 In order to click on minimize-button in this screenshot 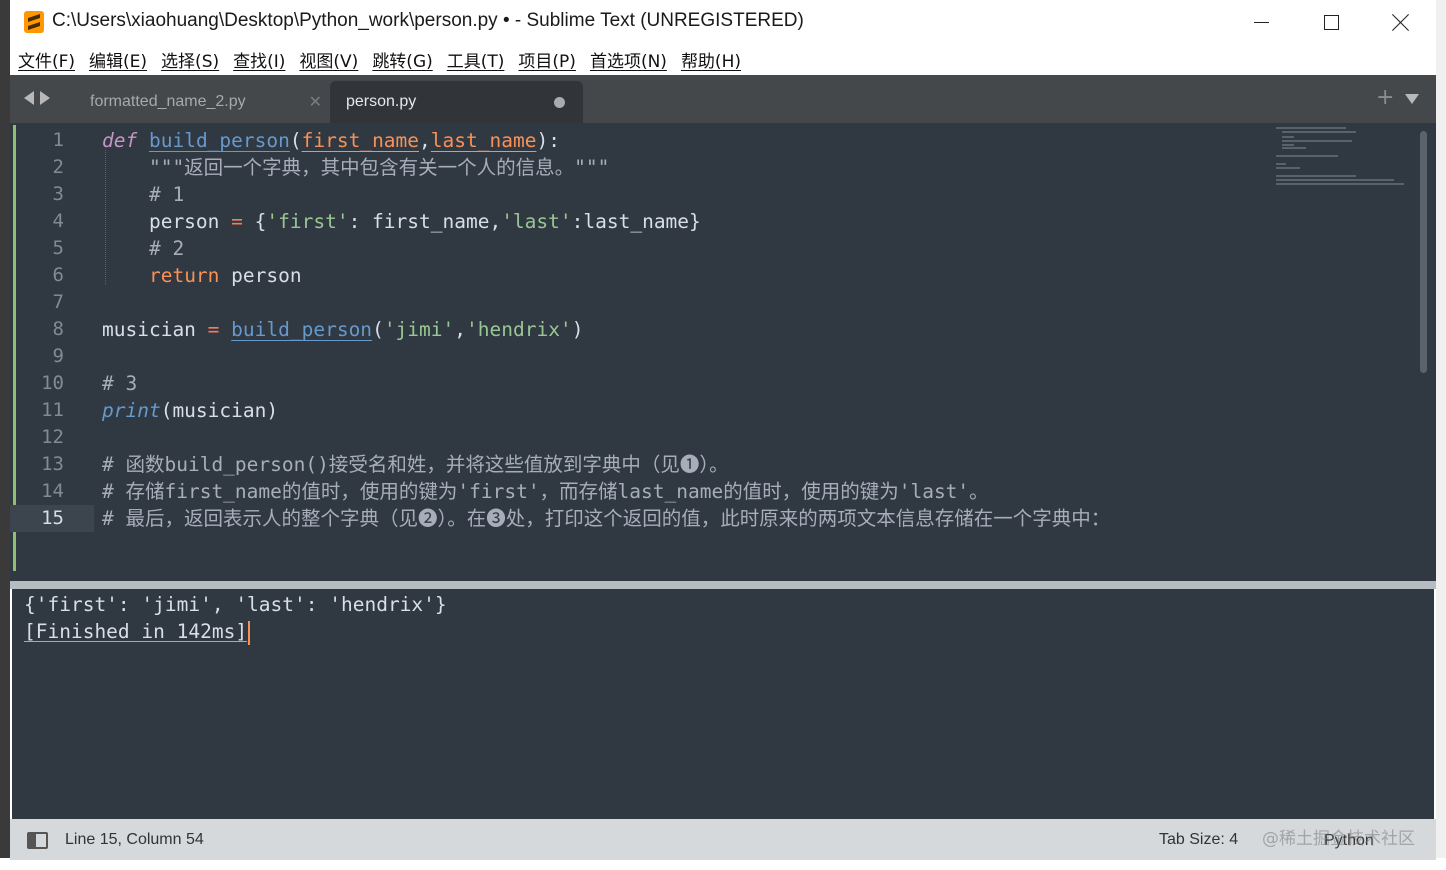, I will do `click(1261, 22)`.